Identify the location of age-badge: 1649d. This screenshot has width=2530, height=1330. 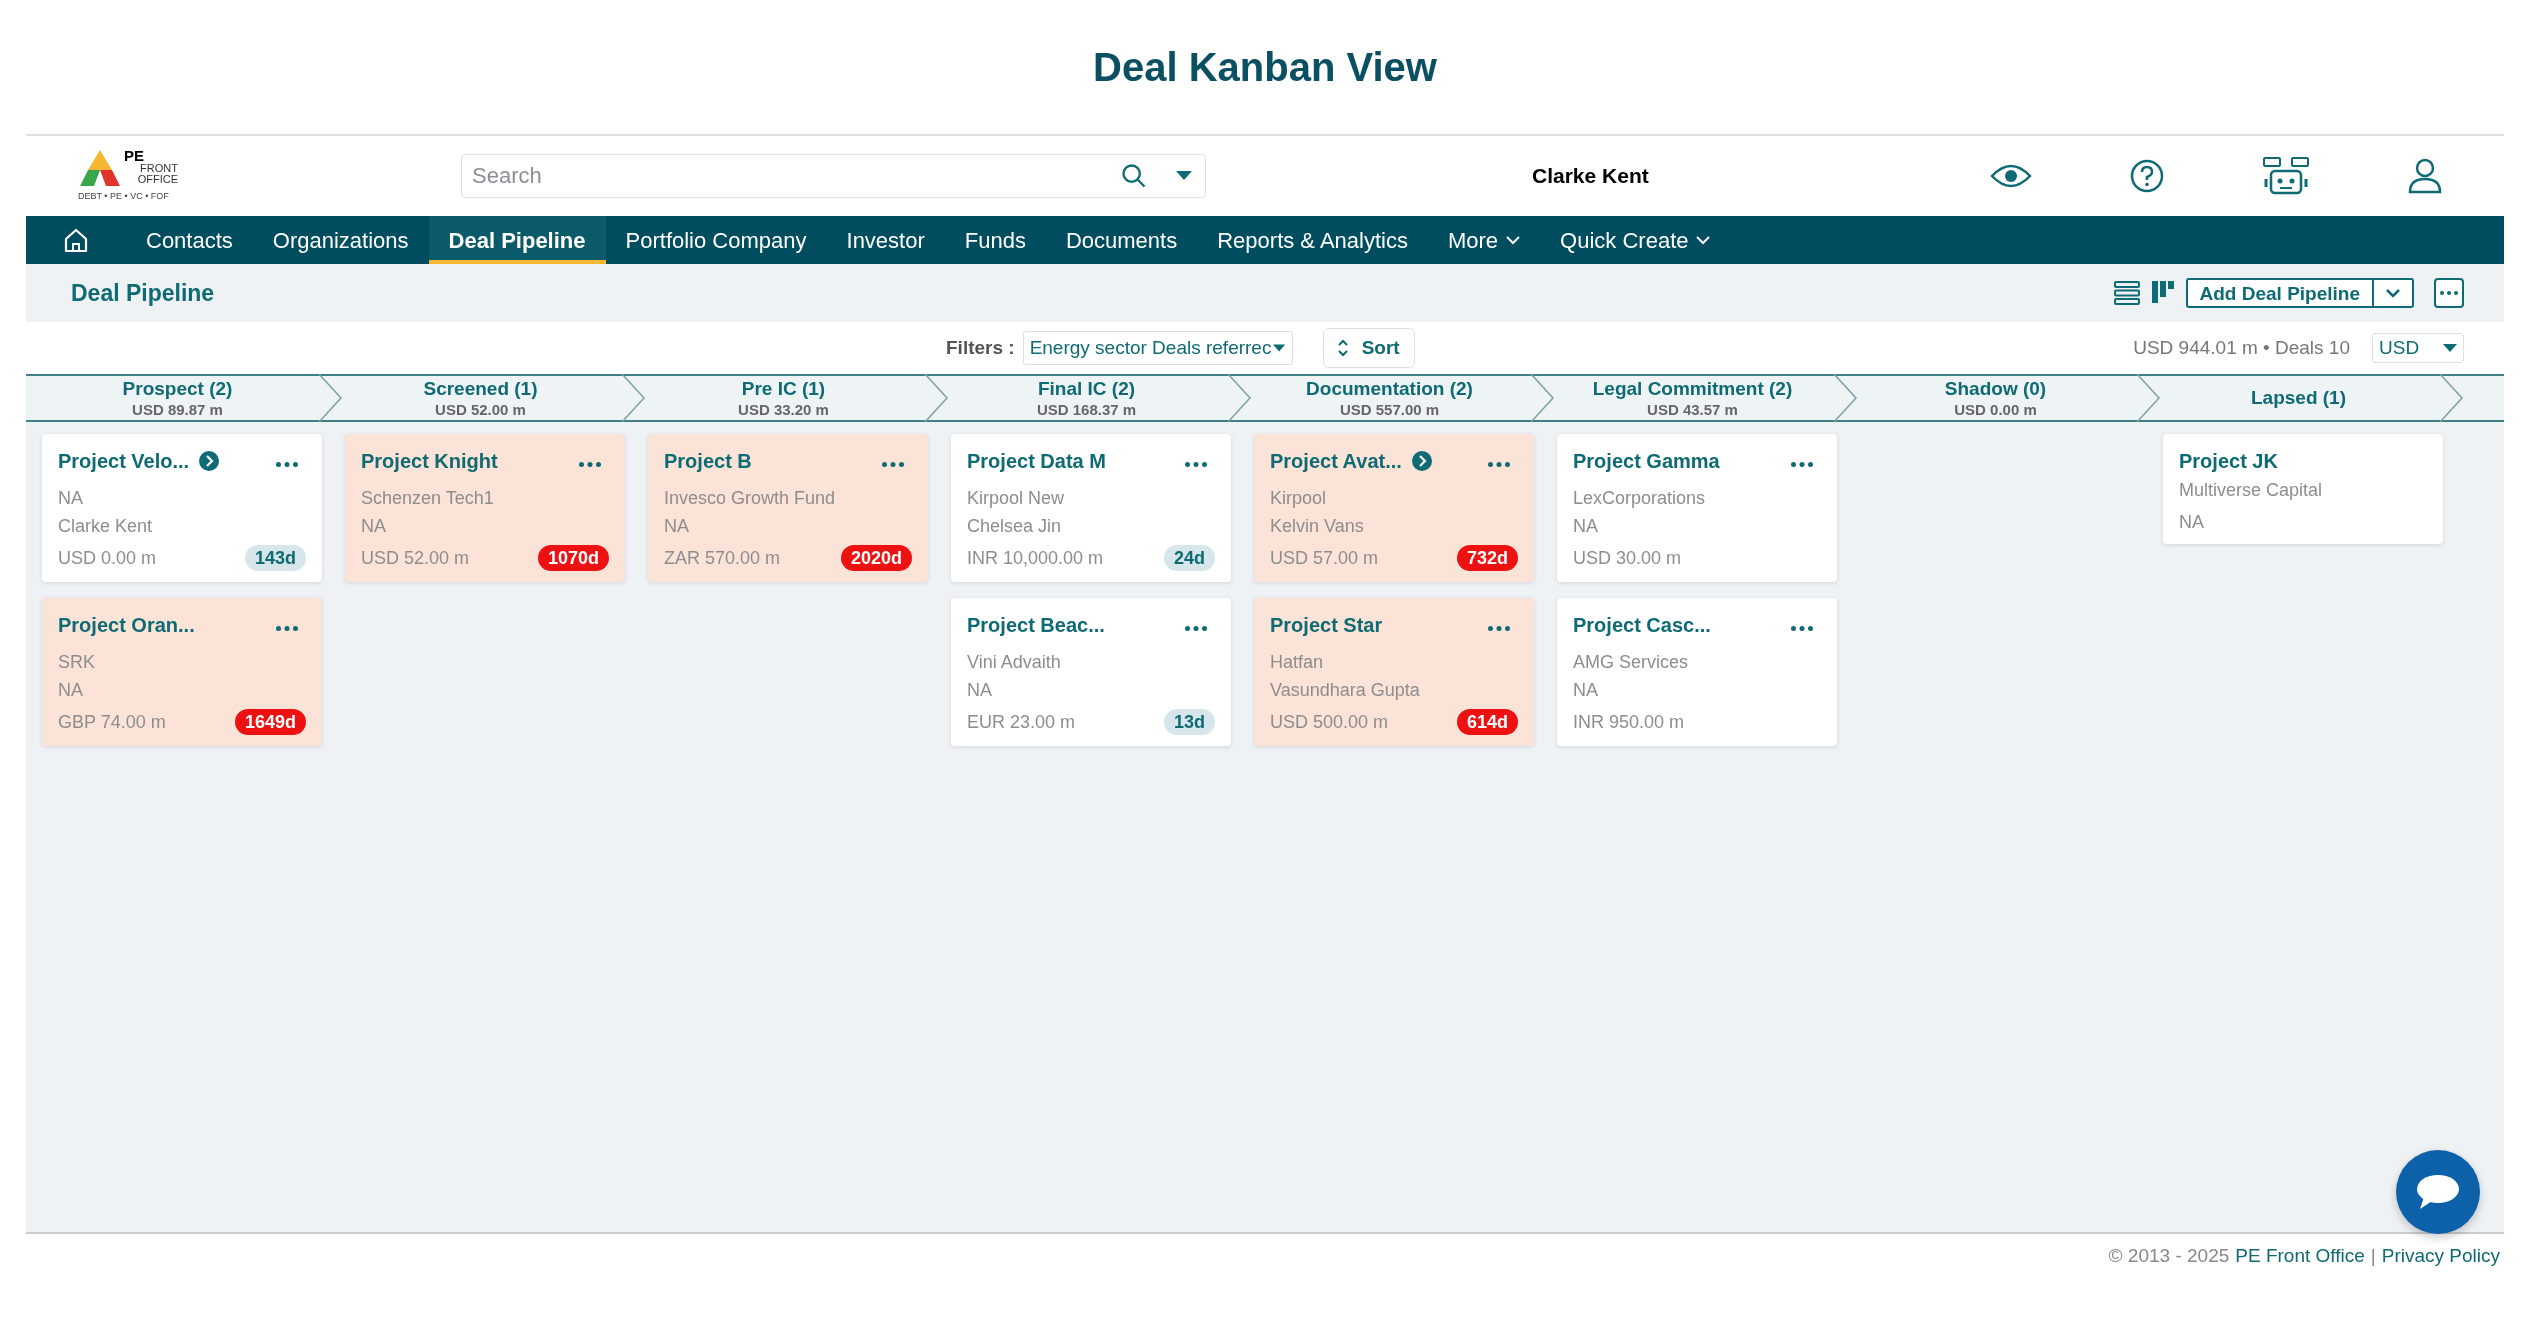
(270, 722).